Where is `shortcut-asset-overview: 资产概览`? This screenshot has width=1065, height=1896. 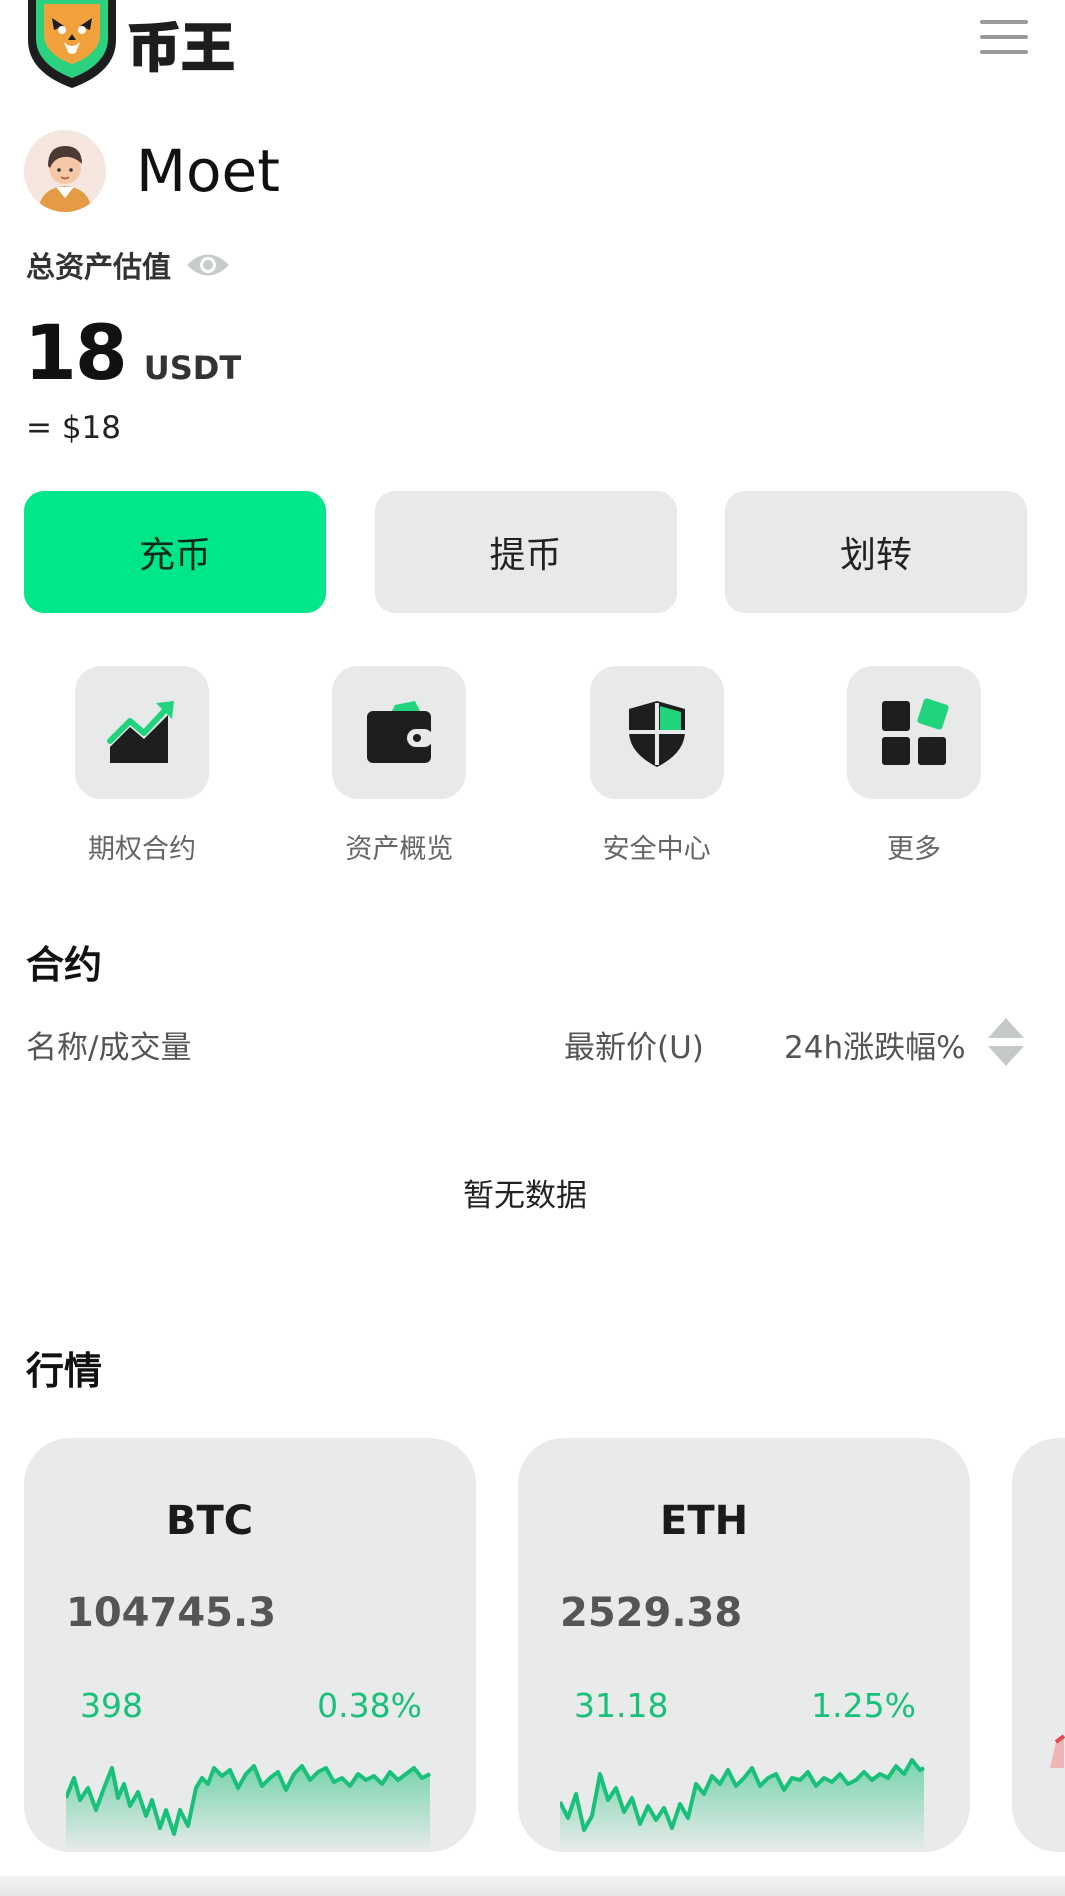
shortcut-asset-overview: 资产概览 is located at coordinates (399, 766).